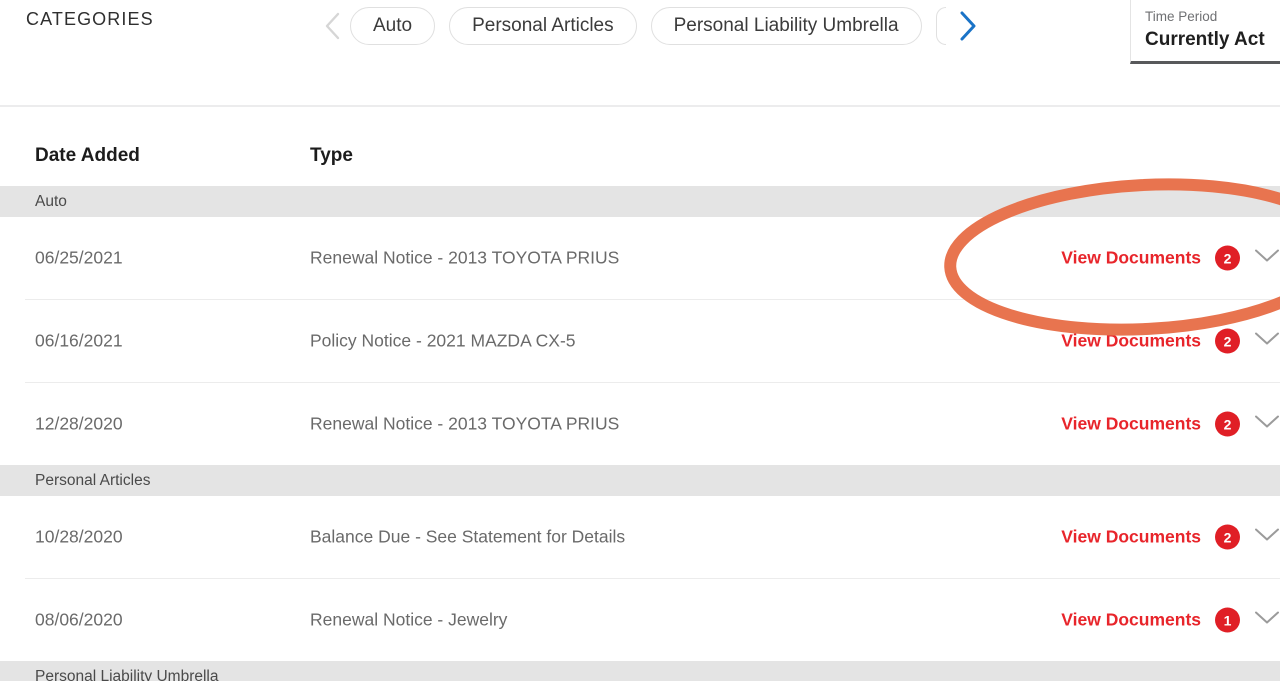  I want to click on time-period-label: Time Period, so click(1181, 16).